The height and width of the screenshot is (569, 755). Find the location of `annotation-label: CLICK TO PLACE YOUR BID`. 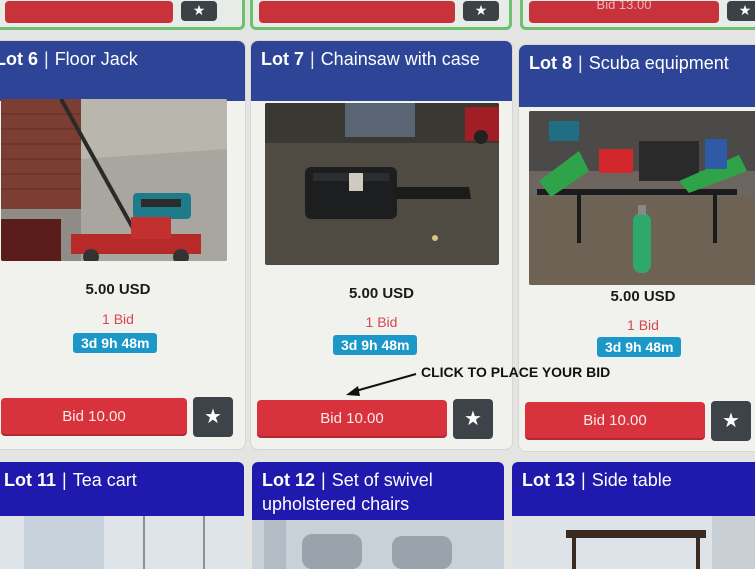

annotation-label: CLICK TO PLACE YOUR BID is located at coordinates (516, 372).